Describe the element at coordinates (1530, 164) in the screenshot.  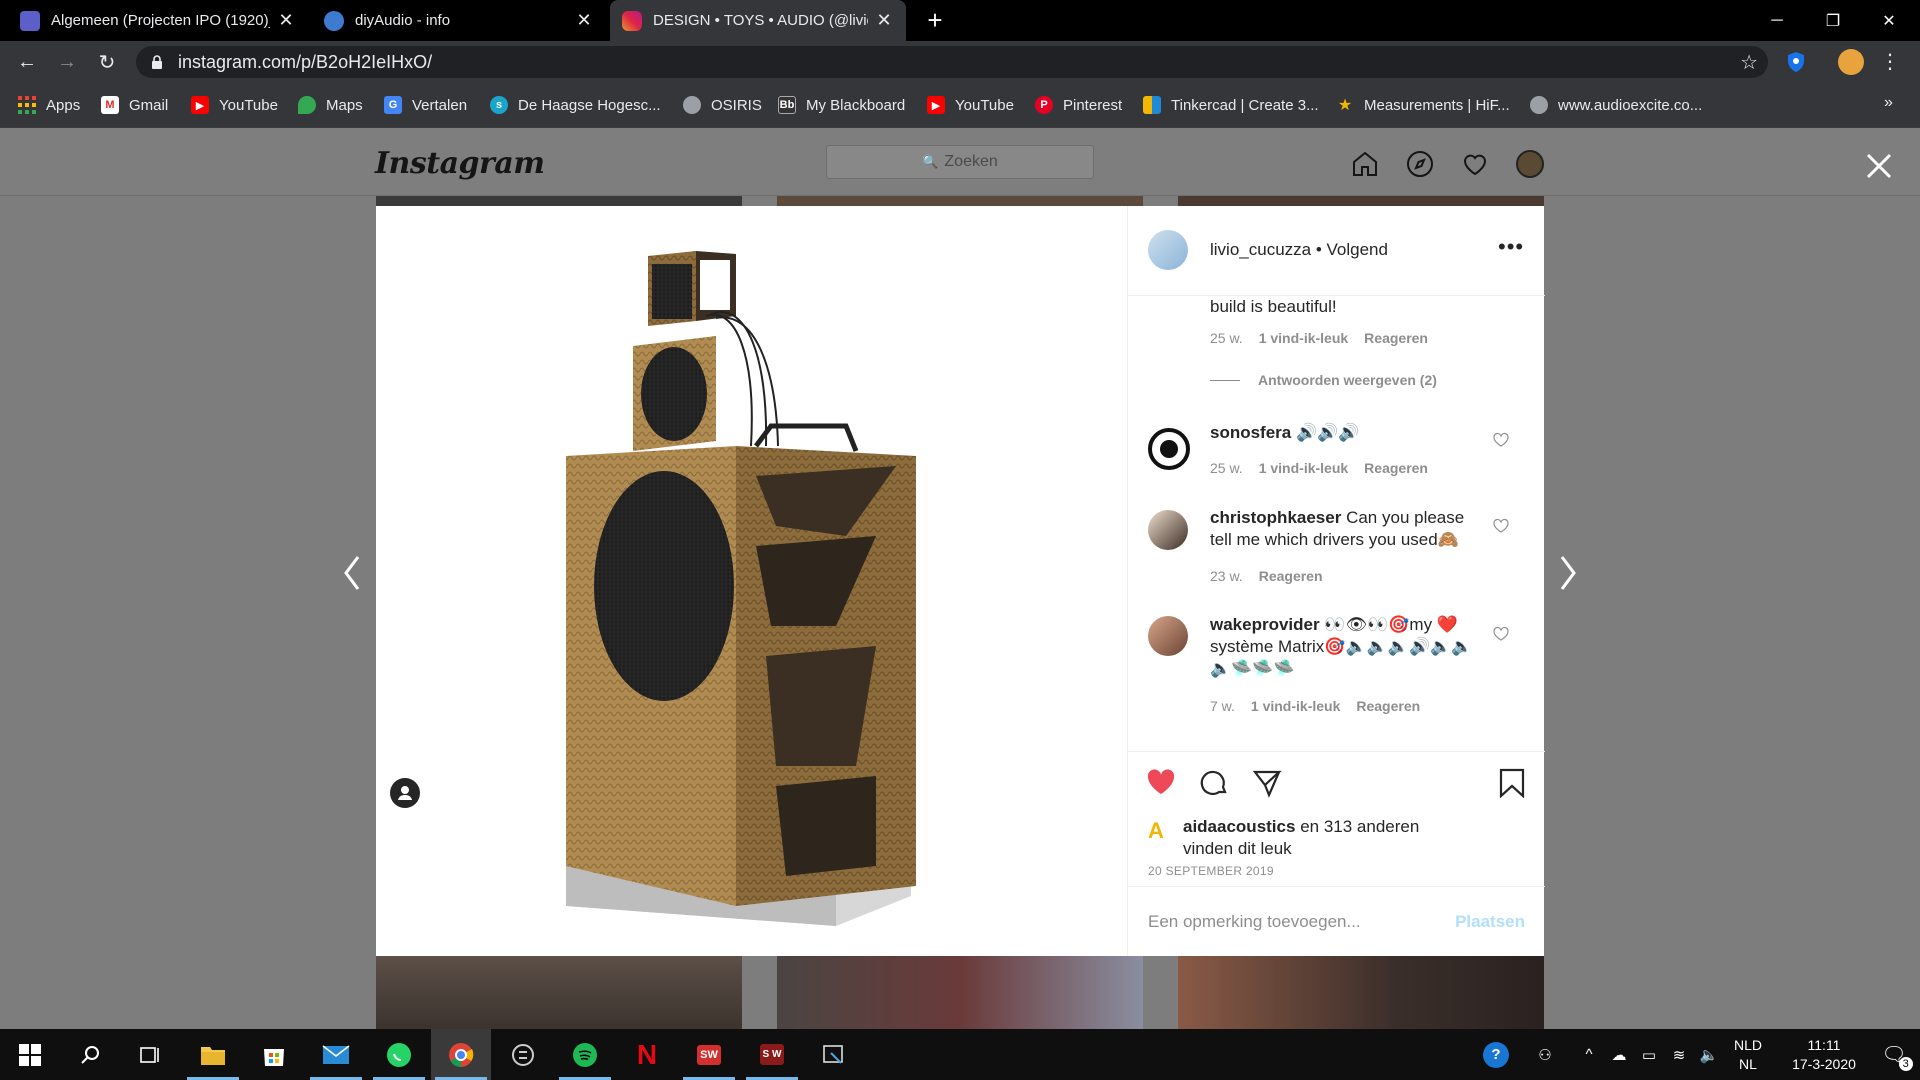
I see `profile-avatar` at that location.